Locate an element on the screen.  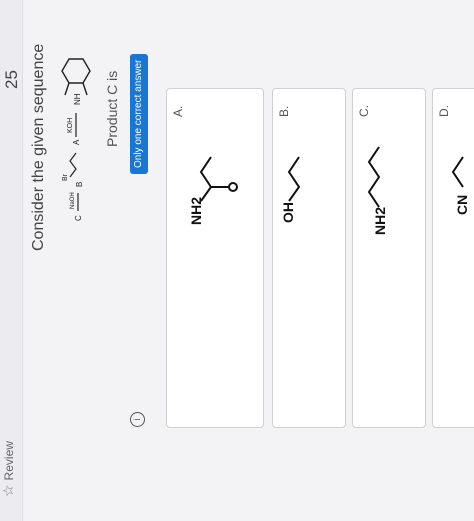
option-letter: A. is located at coordinates (178, 111).